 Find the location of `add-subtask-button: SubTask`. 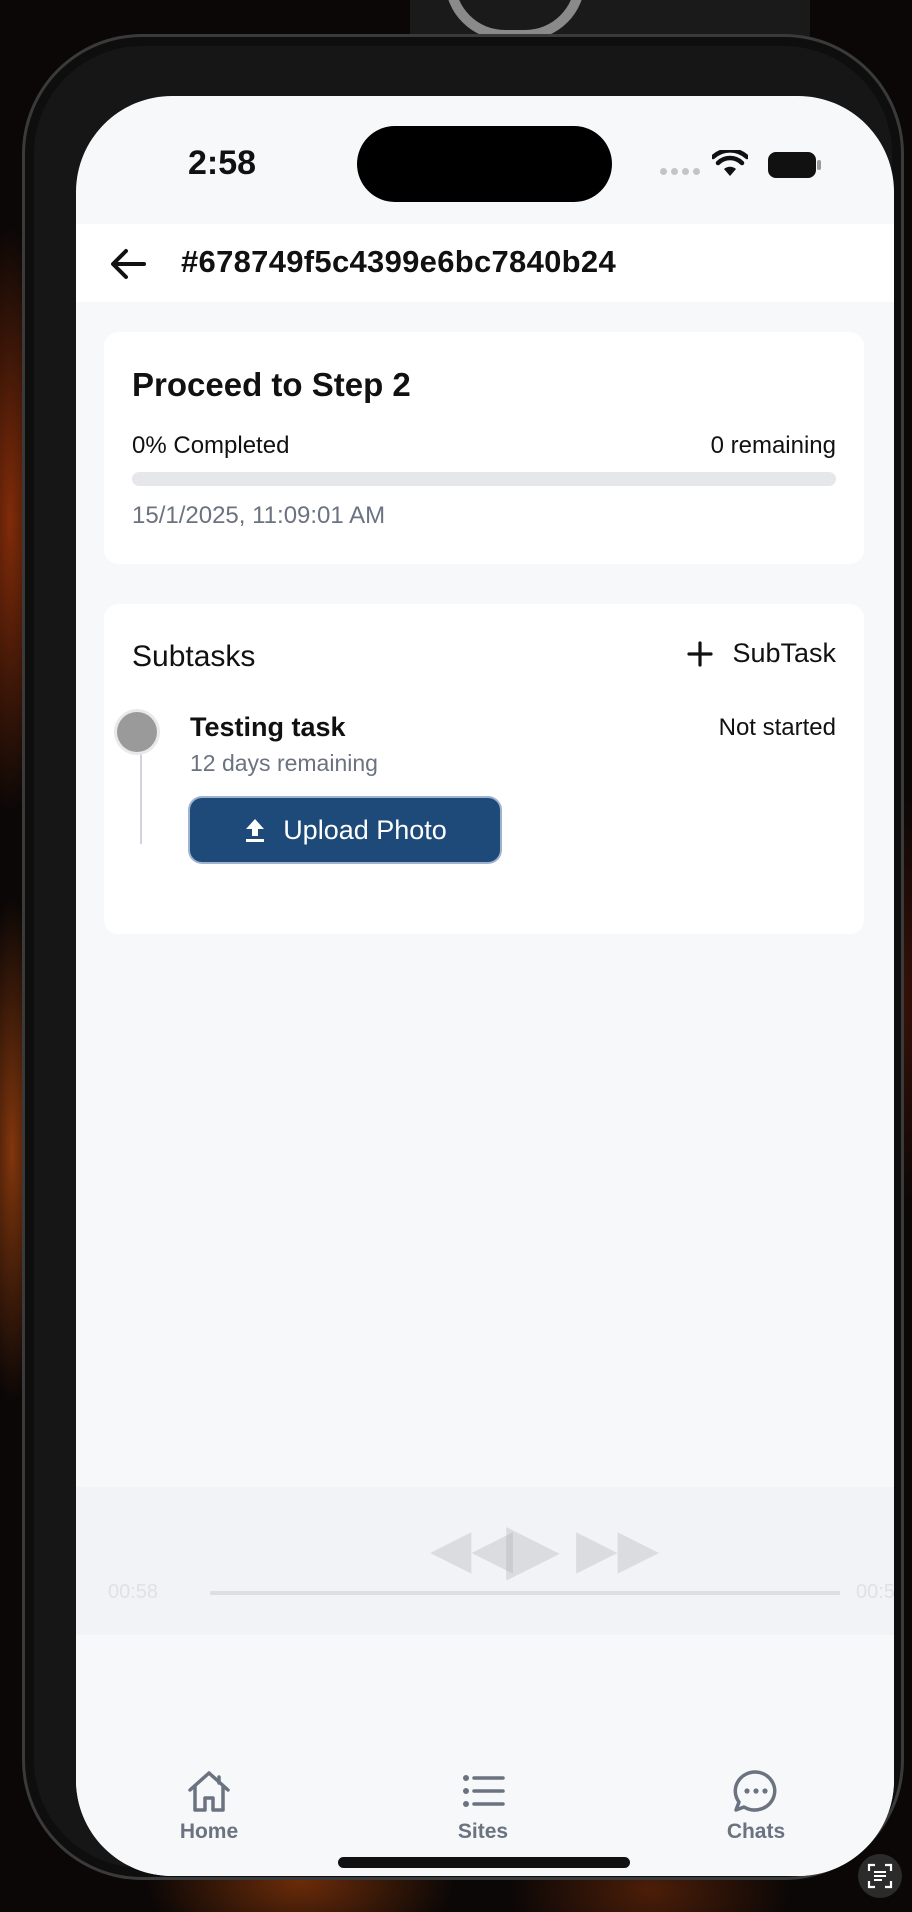

add-subtask-button: SubTask is located at coordinates (761, 653).